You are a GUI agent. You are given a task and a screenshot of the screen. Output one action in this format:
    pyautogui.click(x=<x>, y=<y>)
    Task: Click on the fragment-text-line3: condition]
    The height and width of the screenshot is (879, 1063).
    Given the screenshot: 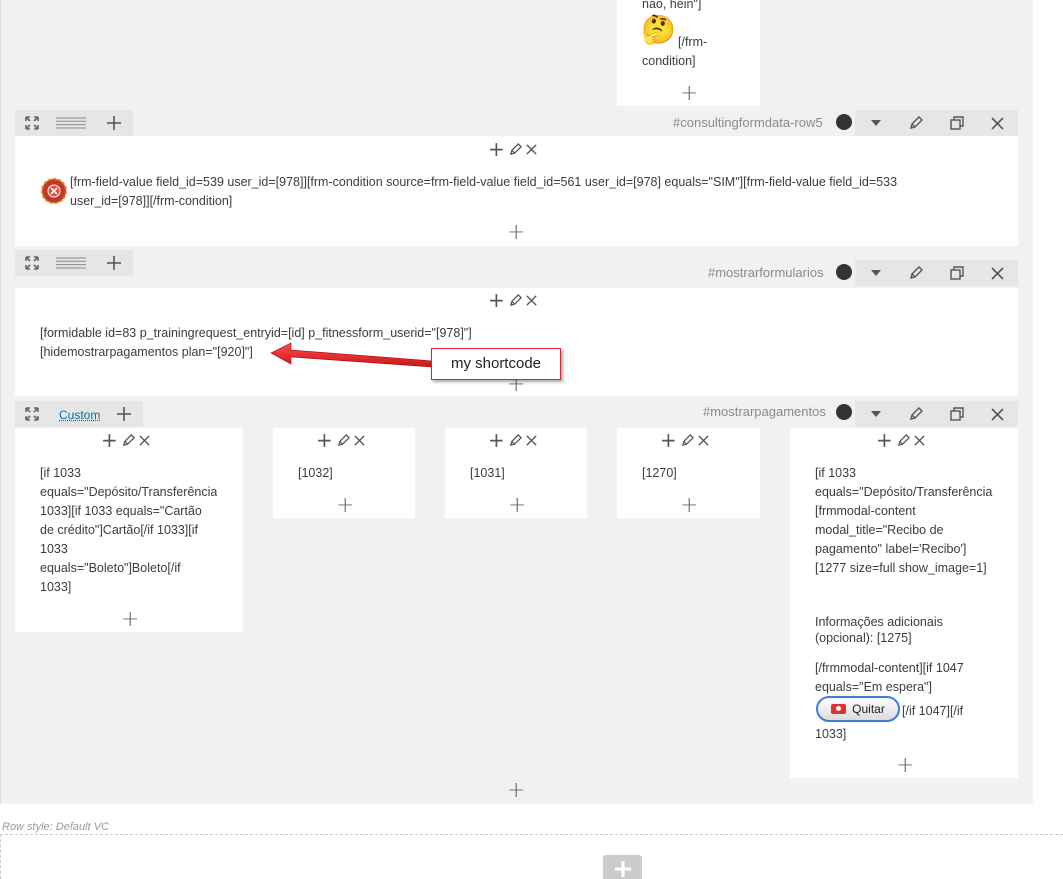 What is the action you would take?
    pyautogui.click(x=669, y=61)
    